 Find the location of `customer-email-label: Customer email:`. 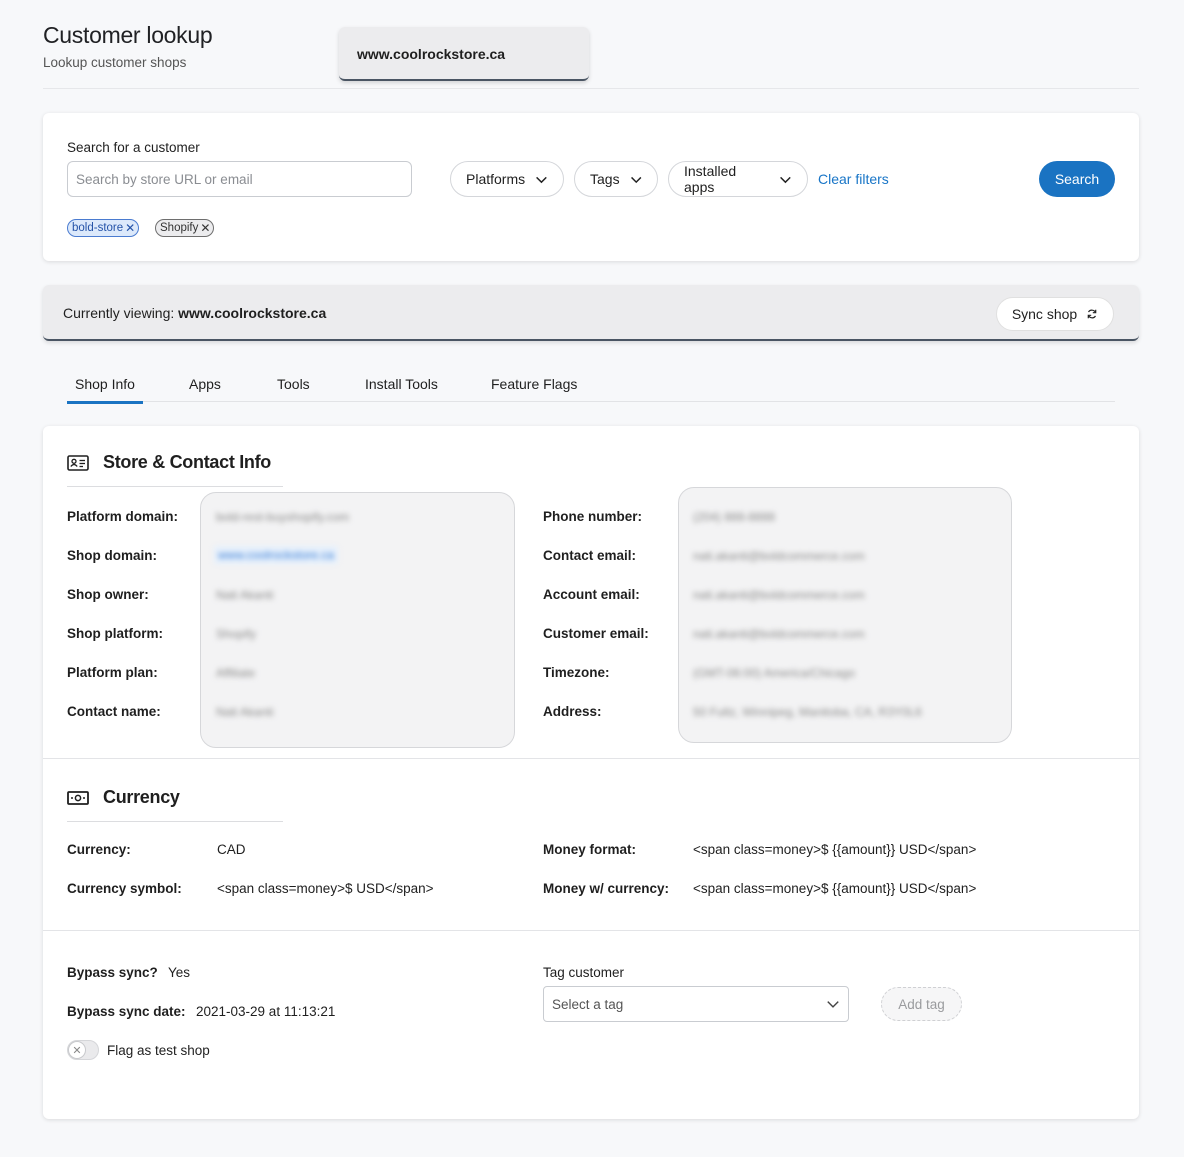

customer-email-label: Customer email: is located at coordinates (596, 633).